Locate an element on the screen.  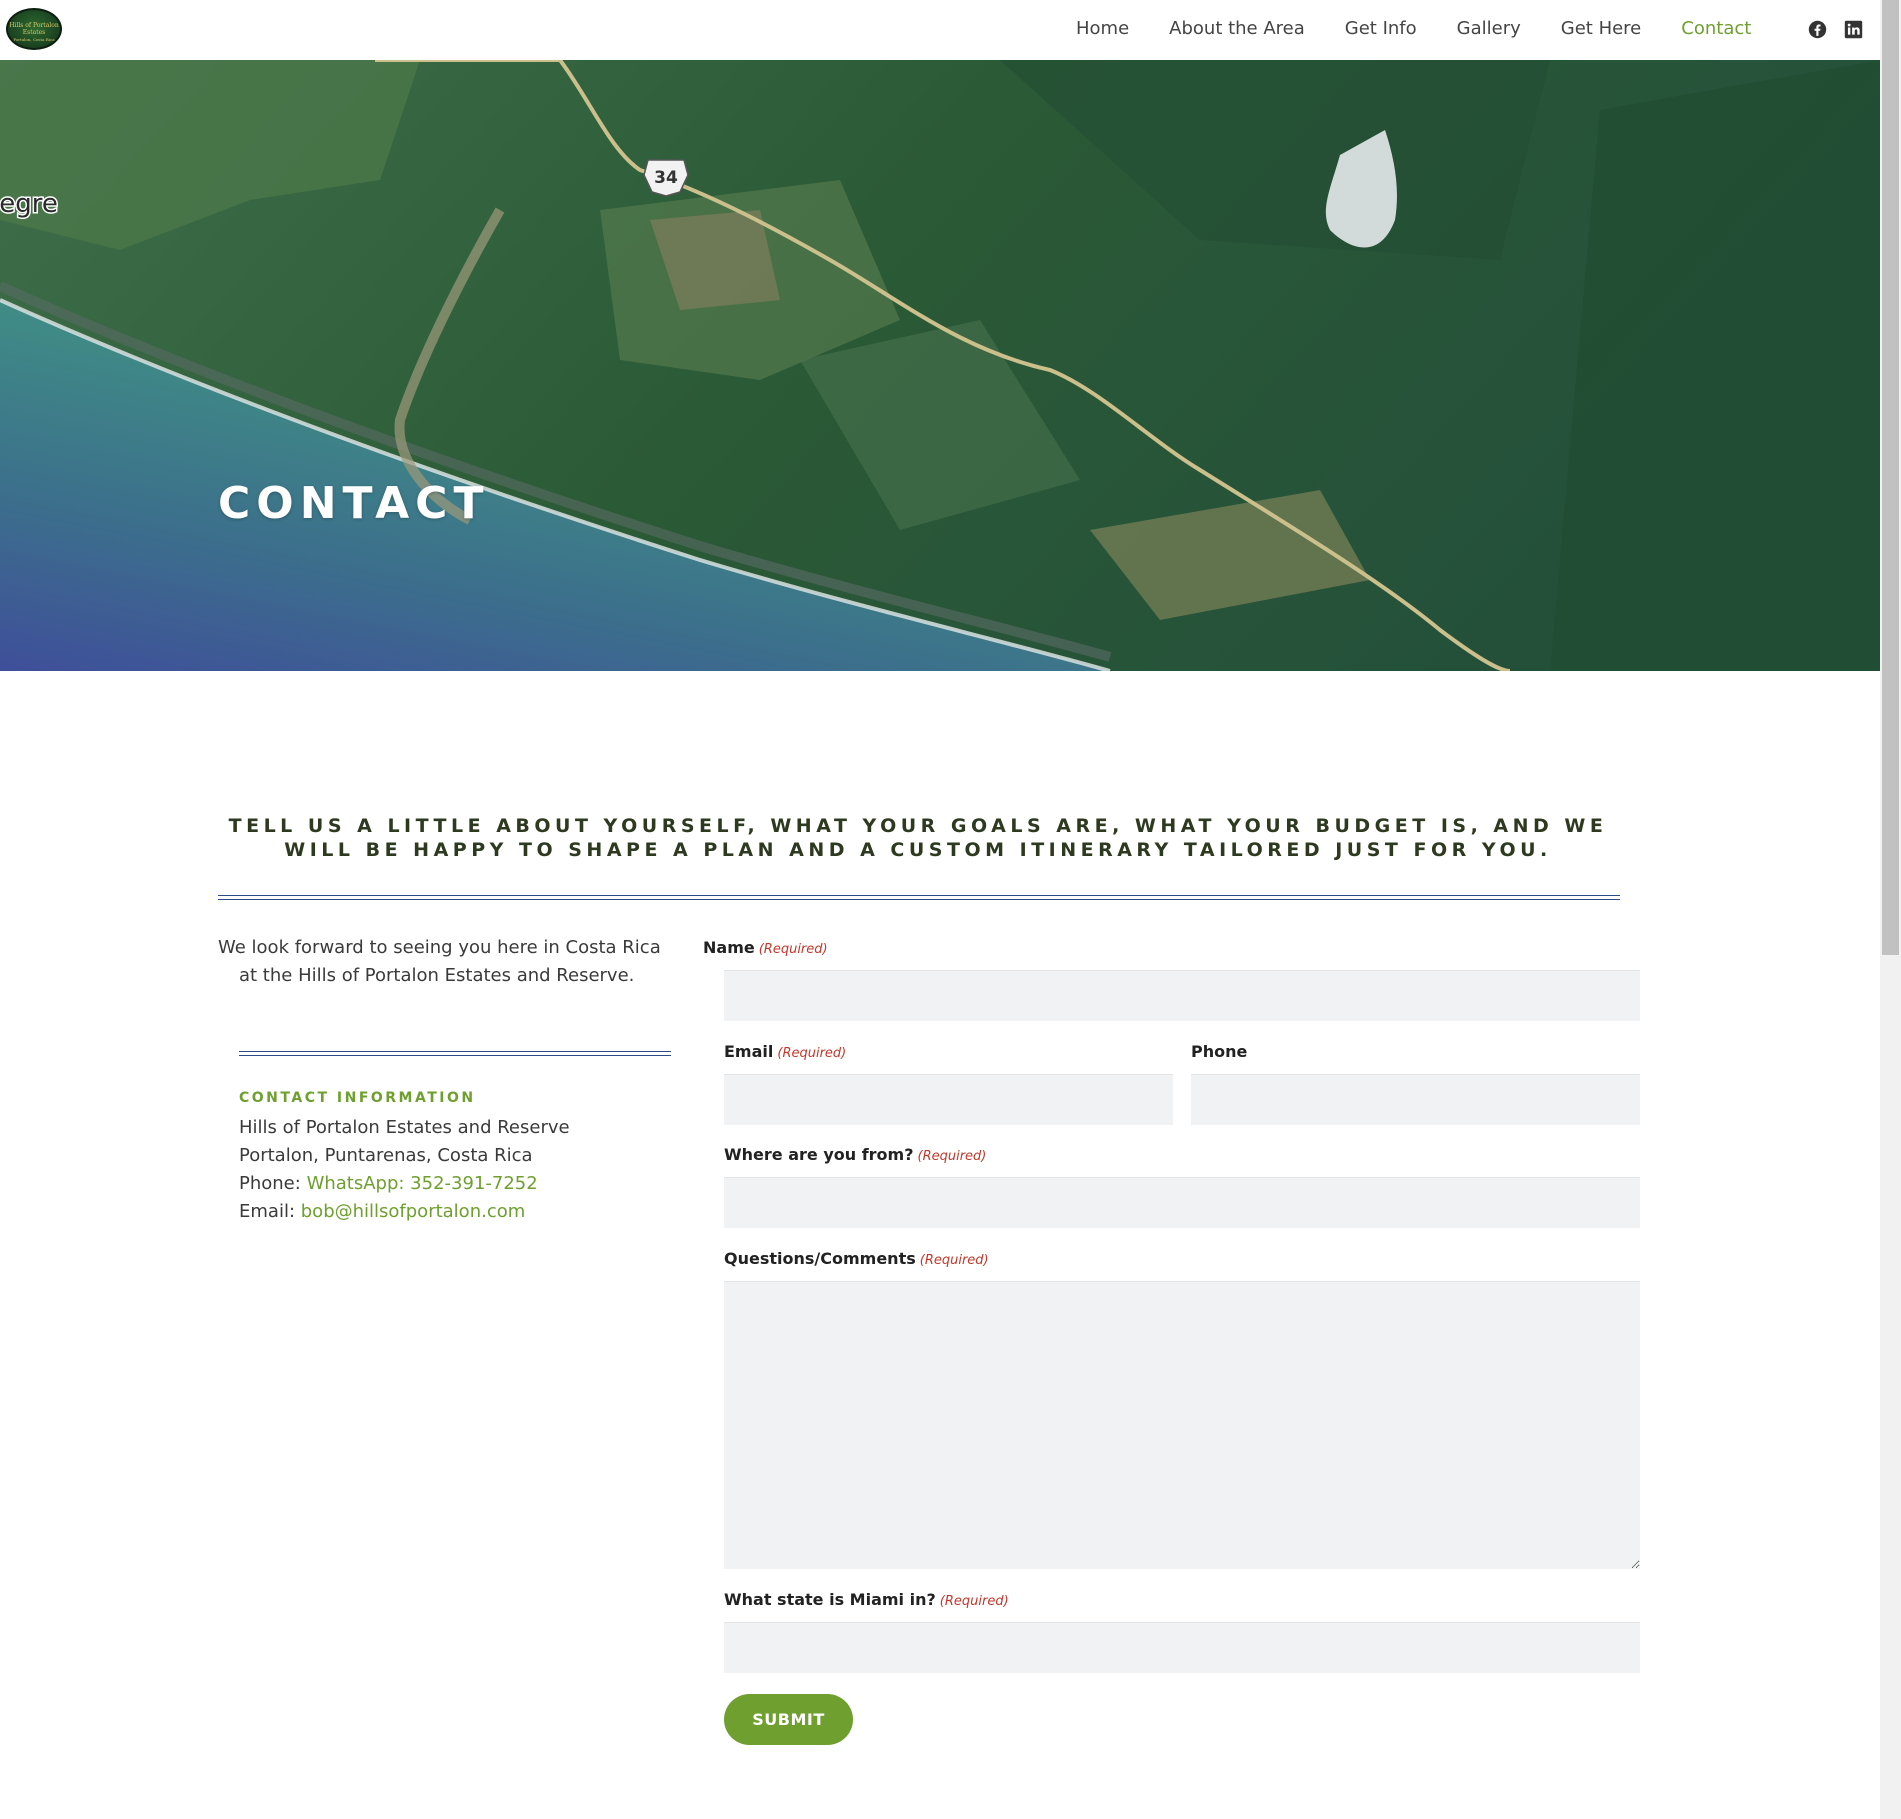
logo-line-2: Estates is located at coordinates (34, 32).